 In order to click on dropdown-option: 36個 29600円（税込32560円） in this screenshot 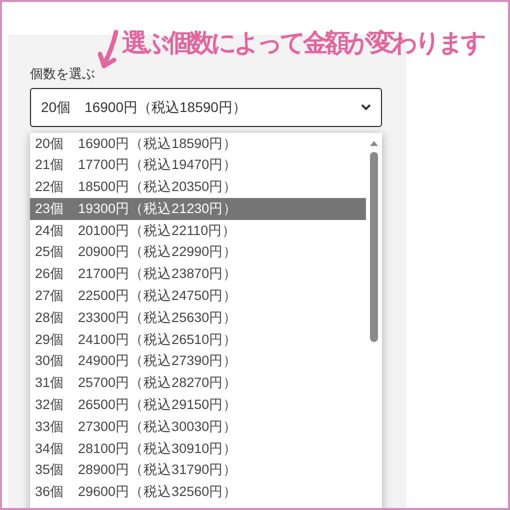, I will do `click(198, 492)`.